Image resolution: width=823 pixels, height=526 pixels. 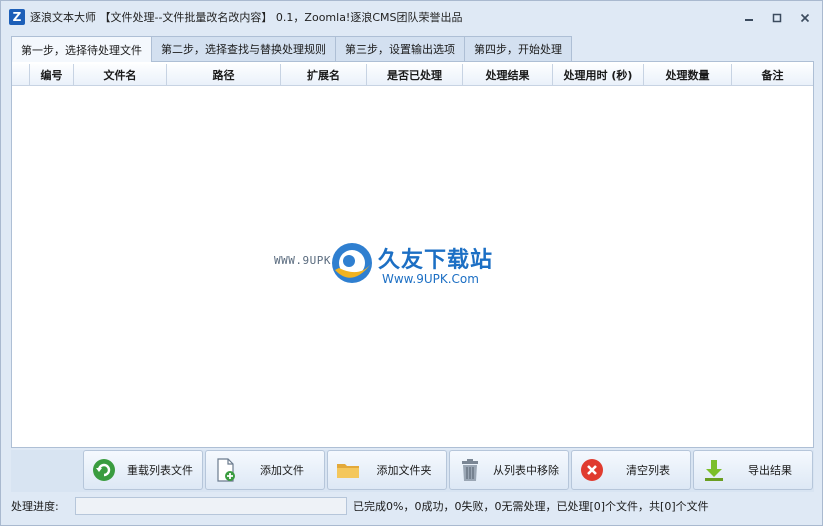 What do you see at coordinates (688, 75) in the screenshot?
I see `column-header-count: 处理数量` at bounding box center [688, 75].